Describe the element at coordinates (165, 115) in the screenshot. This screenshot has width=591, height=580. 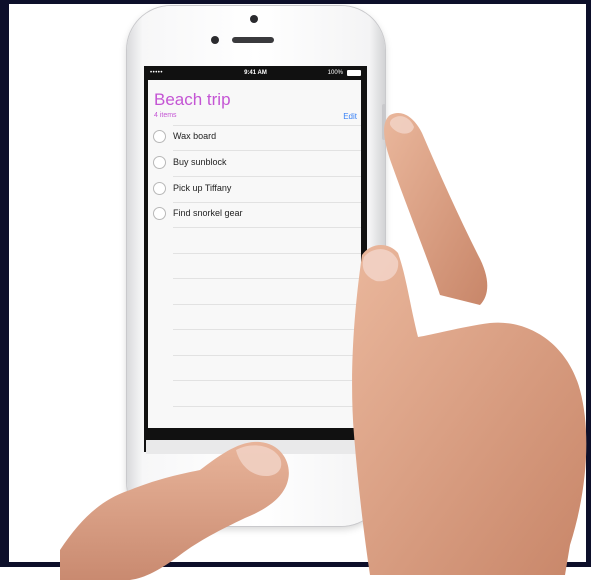
I see `list-item-count: 4 items` at that location.